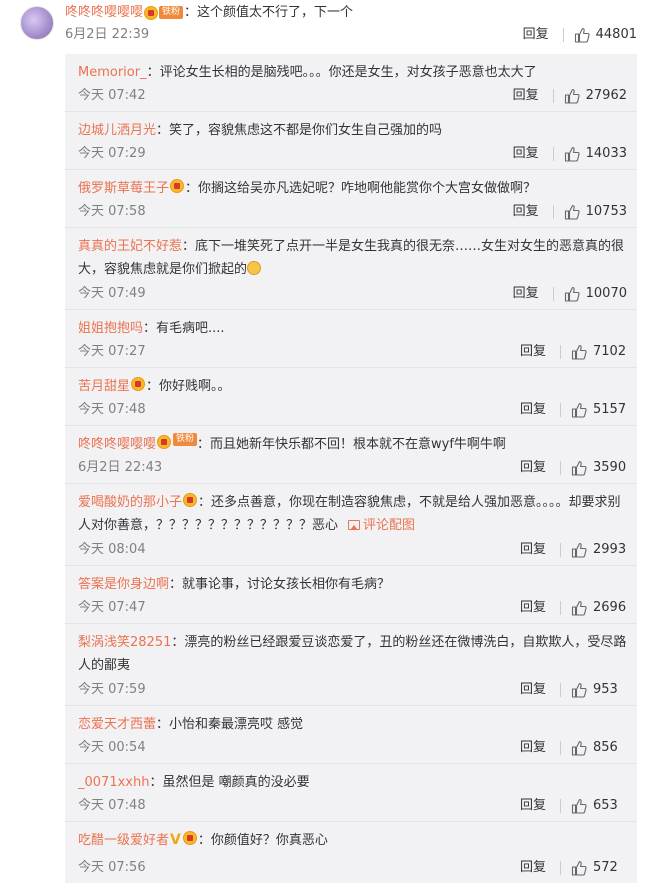 The width and height of the screenshot is (655, 883). I want to click on reply-actions: 回复 5157, so click(573, 410).